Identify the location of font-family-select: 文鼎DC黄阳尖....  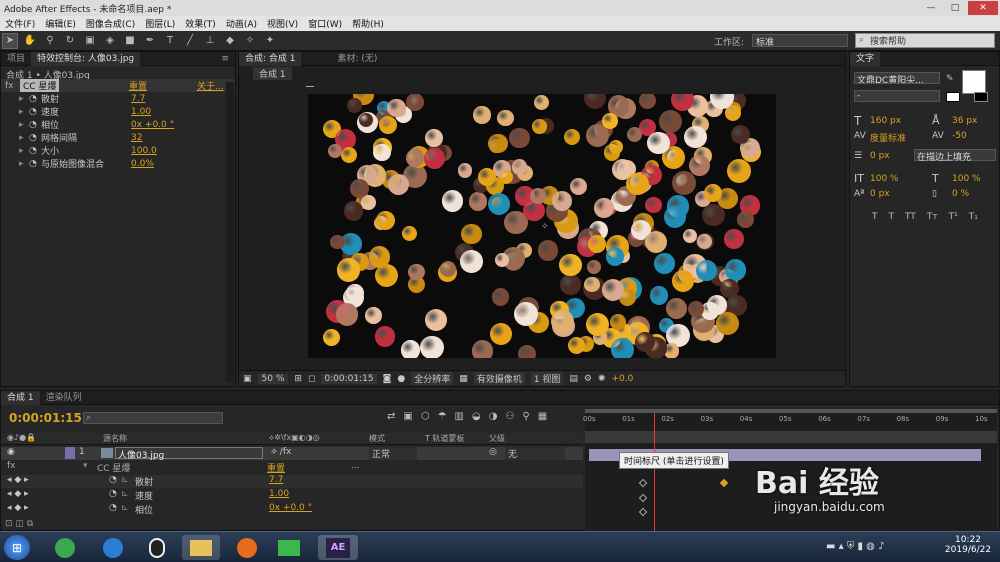
(897, 78).